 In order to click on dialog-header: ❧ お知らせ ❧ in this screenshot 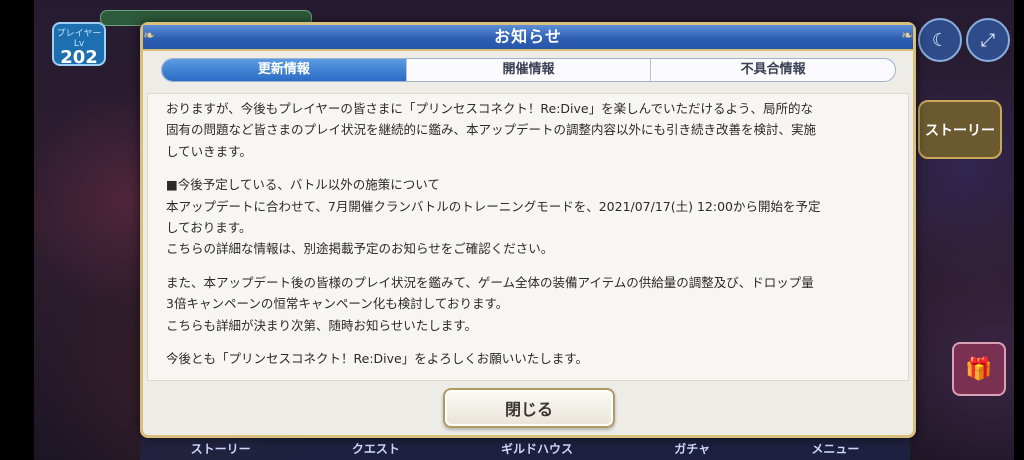, I will do `click(528, 38)`.